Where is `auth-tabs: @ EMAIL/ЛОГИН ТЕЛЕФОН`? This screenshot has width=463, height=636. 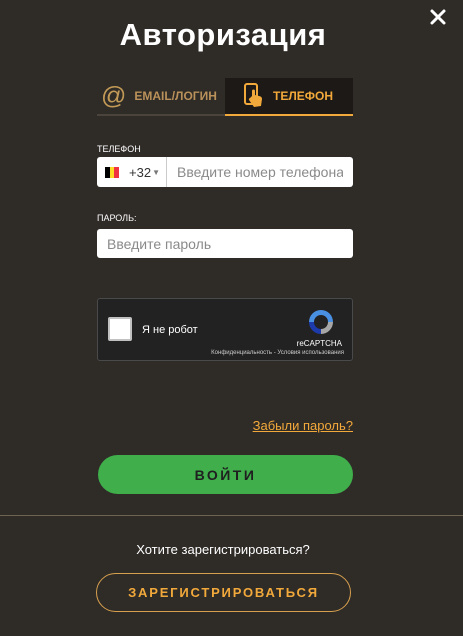 auth-tabs: @ EMAIL/ЛОГИН ТЕЛЕФОН is located at coordinates (225, 98).